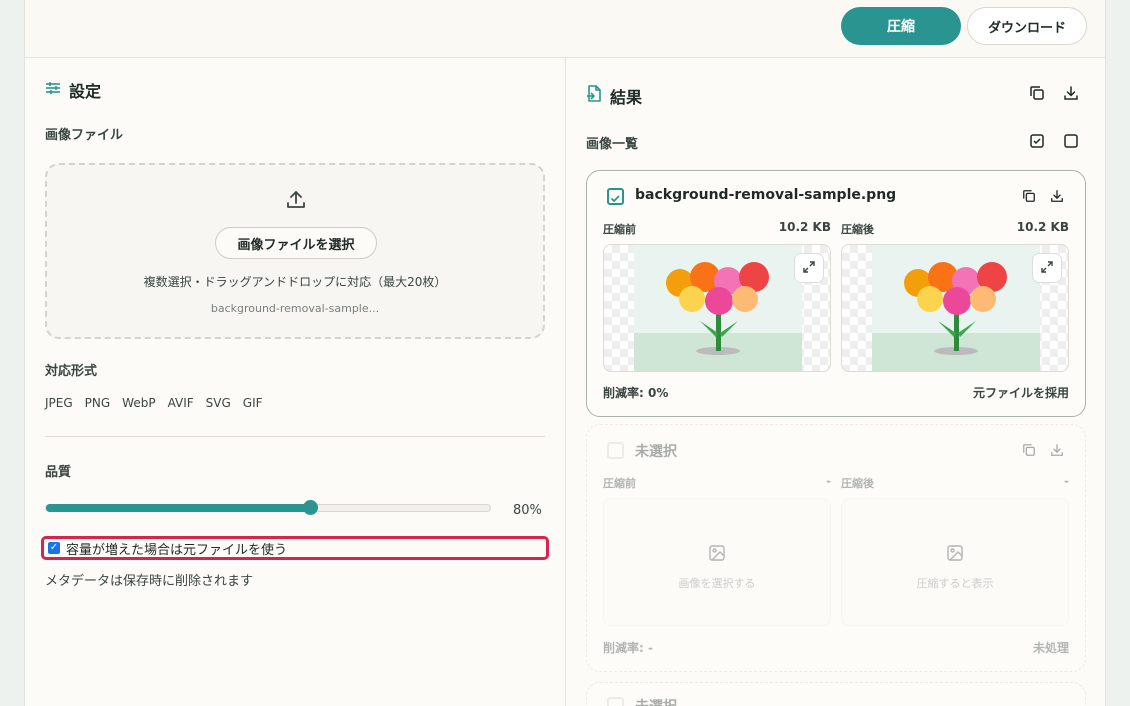 This screenshot has height=706, width=1130. What do you see at coordinates (636, 393) in the screenshot?
I see `reduction-rate: 削減率: 0%` at bounding box center [636, 393].